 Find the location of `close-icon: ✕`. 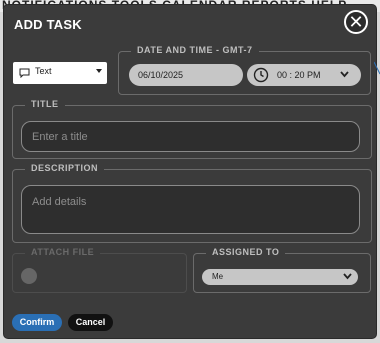

close-icon: ✕ is located at coordinates (356, 22).